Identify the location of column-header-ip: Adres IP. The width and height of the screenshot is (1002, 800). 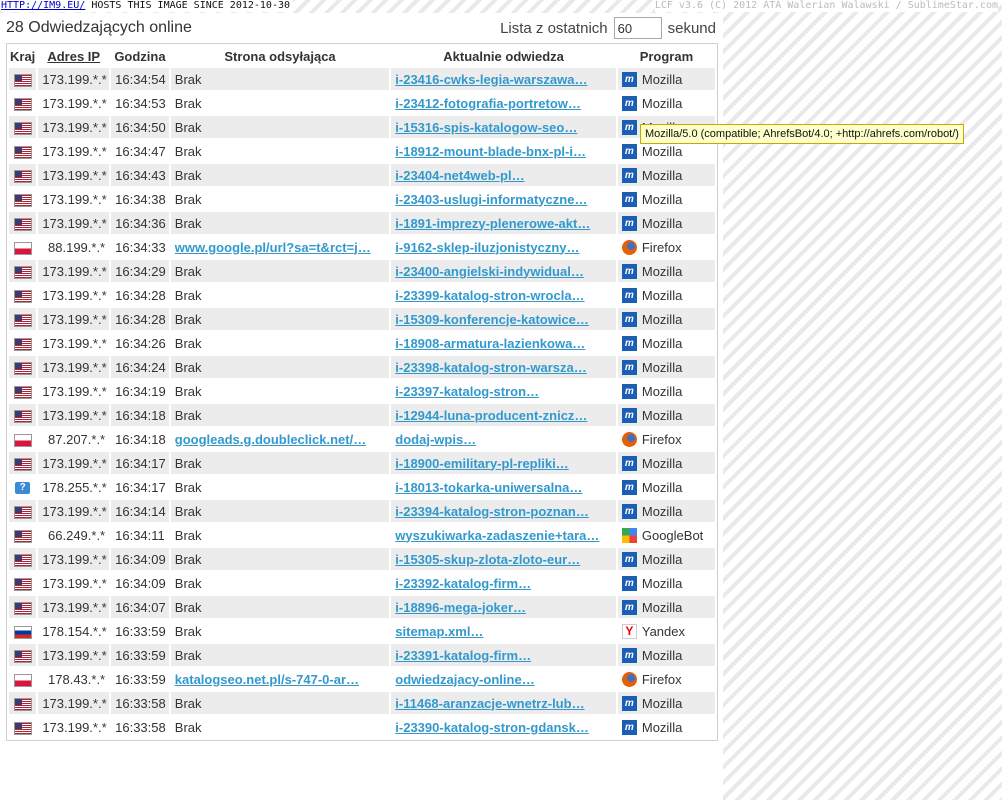
(73, 56).